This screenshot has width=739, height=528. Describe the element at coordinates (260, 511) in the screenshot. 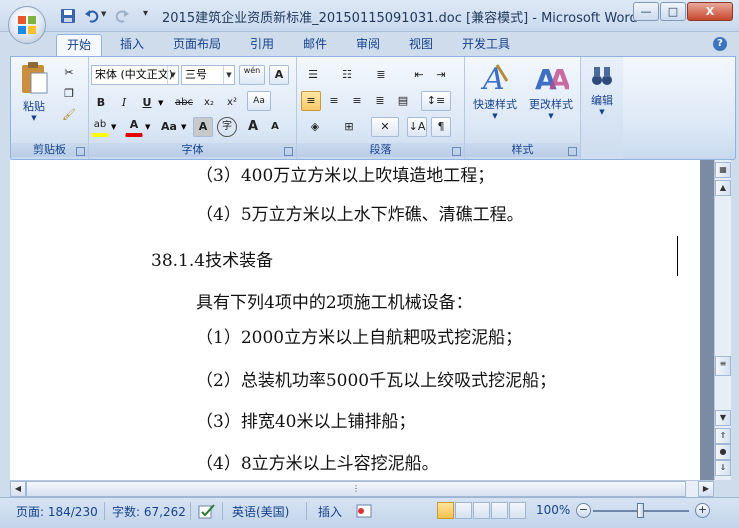

I see `language-status: 英语(美国)` at that location.